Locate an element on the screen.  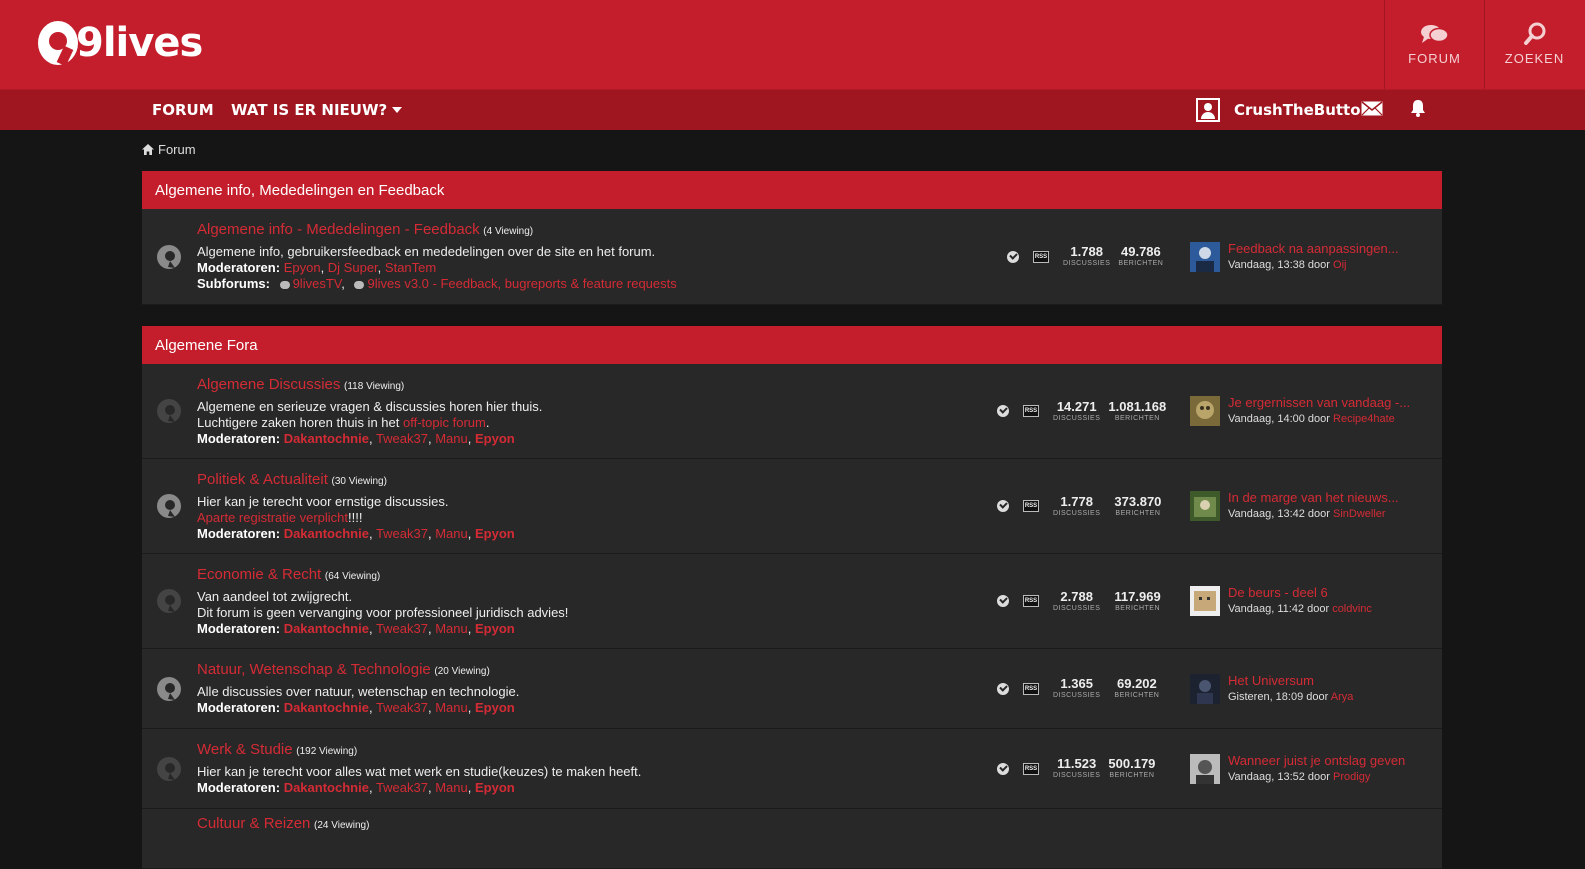
node-title-link: Werk & Studie is located at coordinates (245, 749).